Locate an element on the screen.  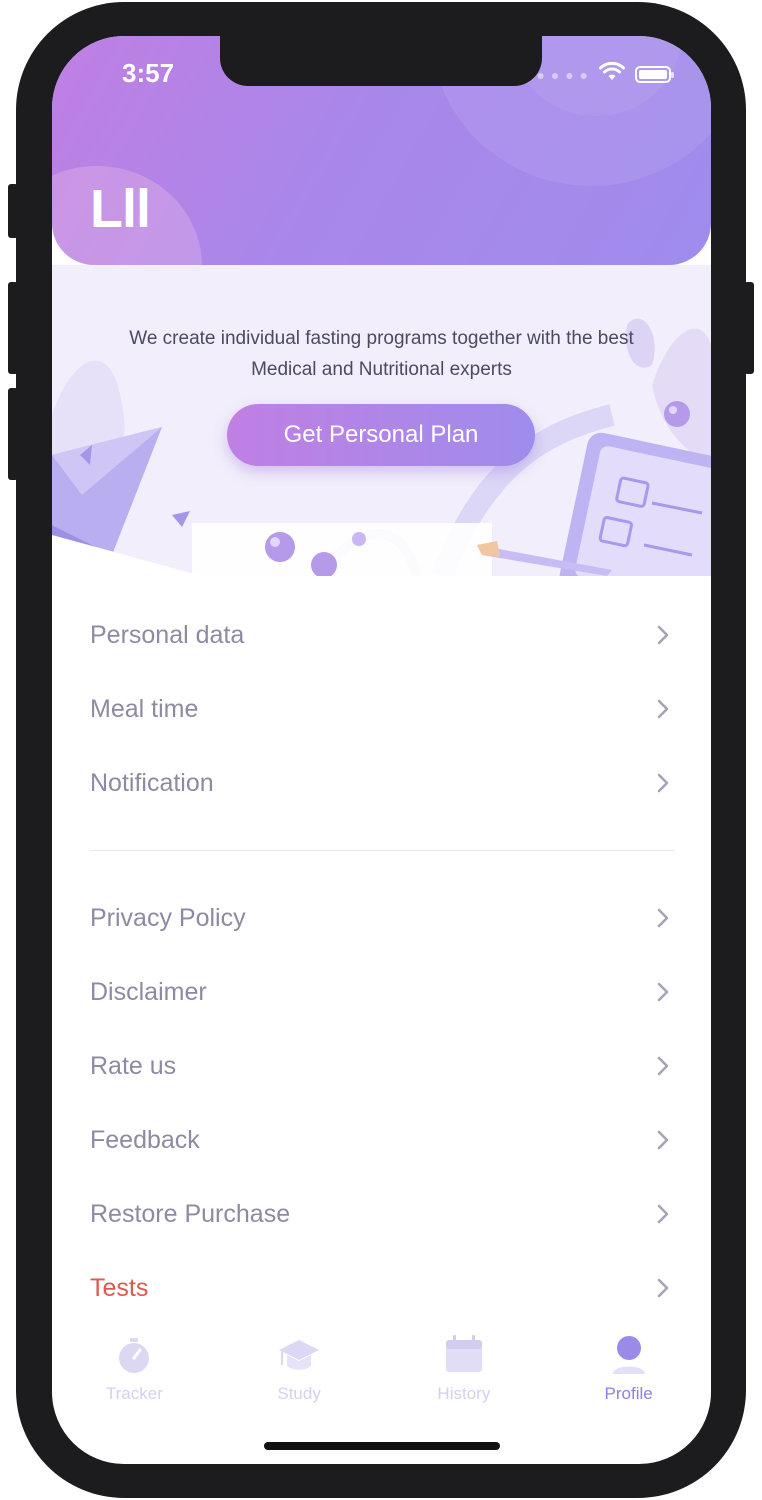
home-indicator is located at coordinates (382, 1446).